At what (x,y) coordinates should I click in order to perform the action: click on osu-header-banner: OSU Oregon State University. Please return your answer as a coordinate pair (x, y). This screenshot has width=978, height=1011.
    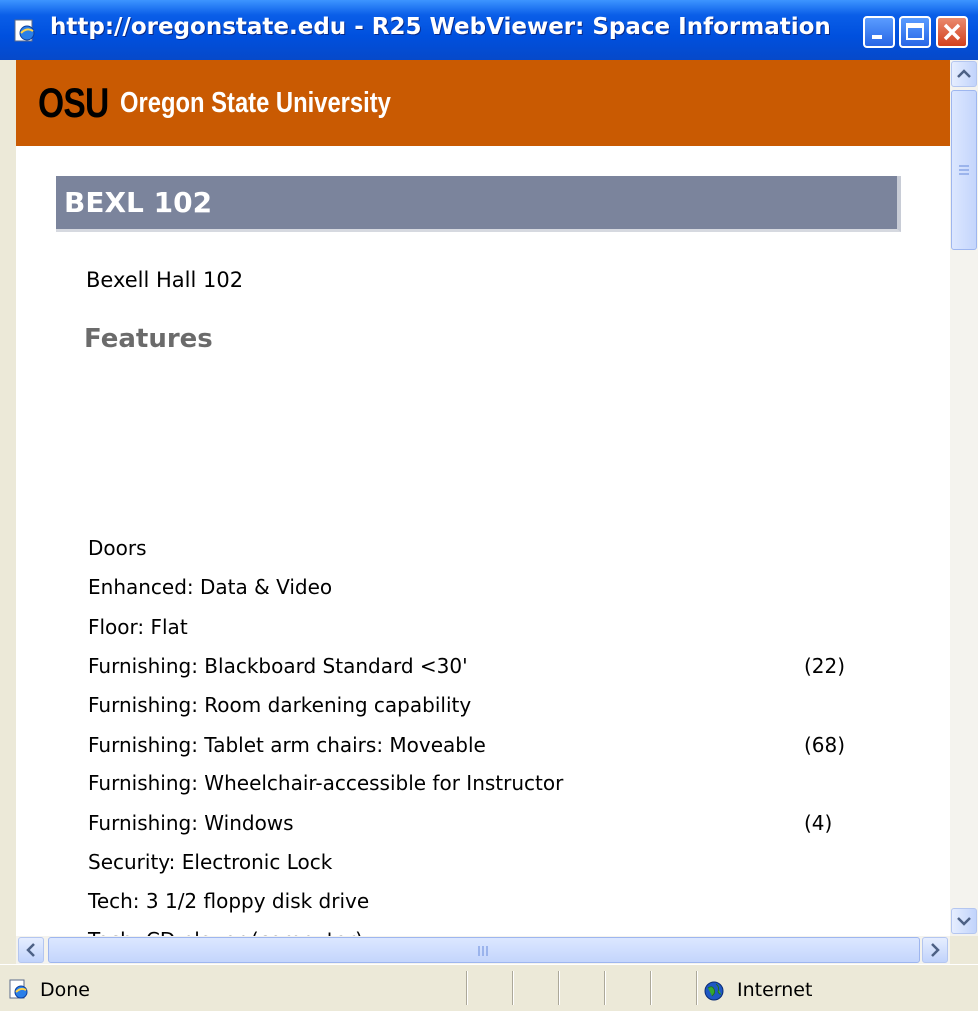
    Looking at the image, I should click on (483, 103).